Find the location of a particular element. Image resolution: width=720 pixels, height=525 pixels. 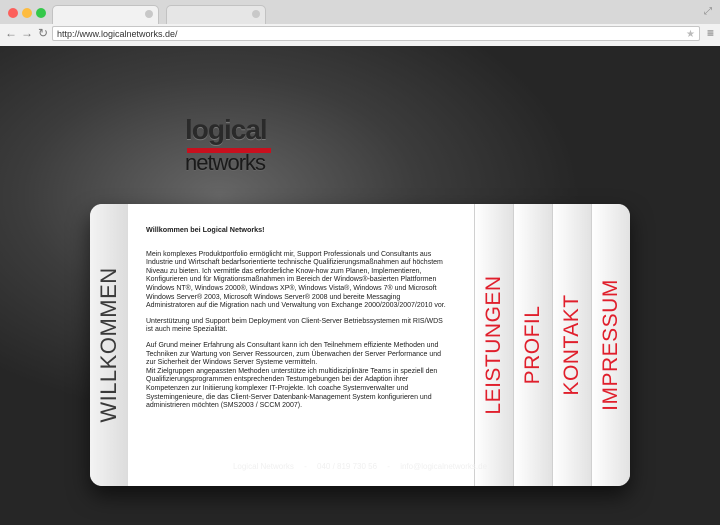

tab-impressum: IMPRESSUM is located at coordinates (610, 345).